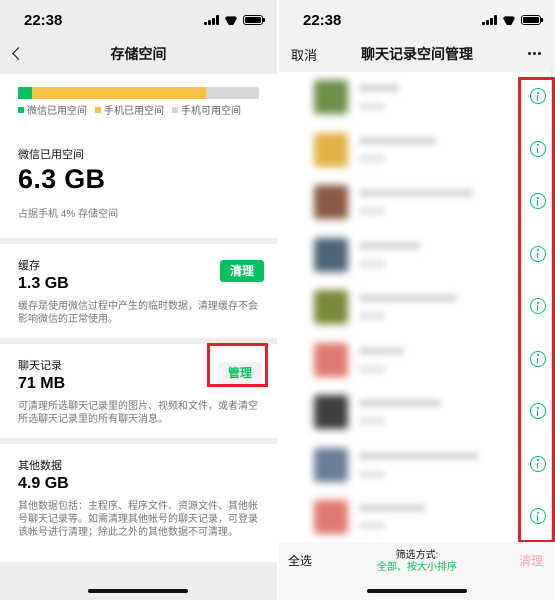  What do you see at coordinates (417, 567) in the screenshot?
I see `filter-value: 全部、按大小排序` at bounding box center [417, 567].